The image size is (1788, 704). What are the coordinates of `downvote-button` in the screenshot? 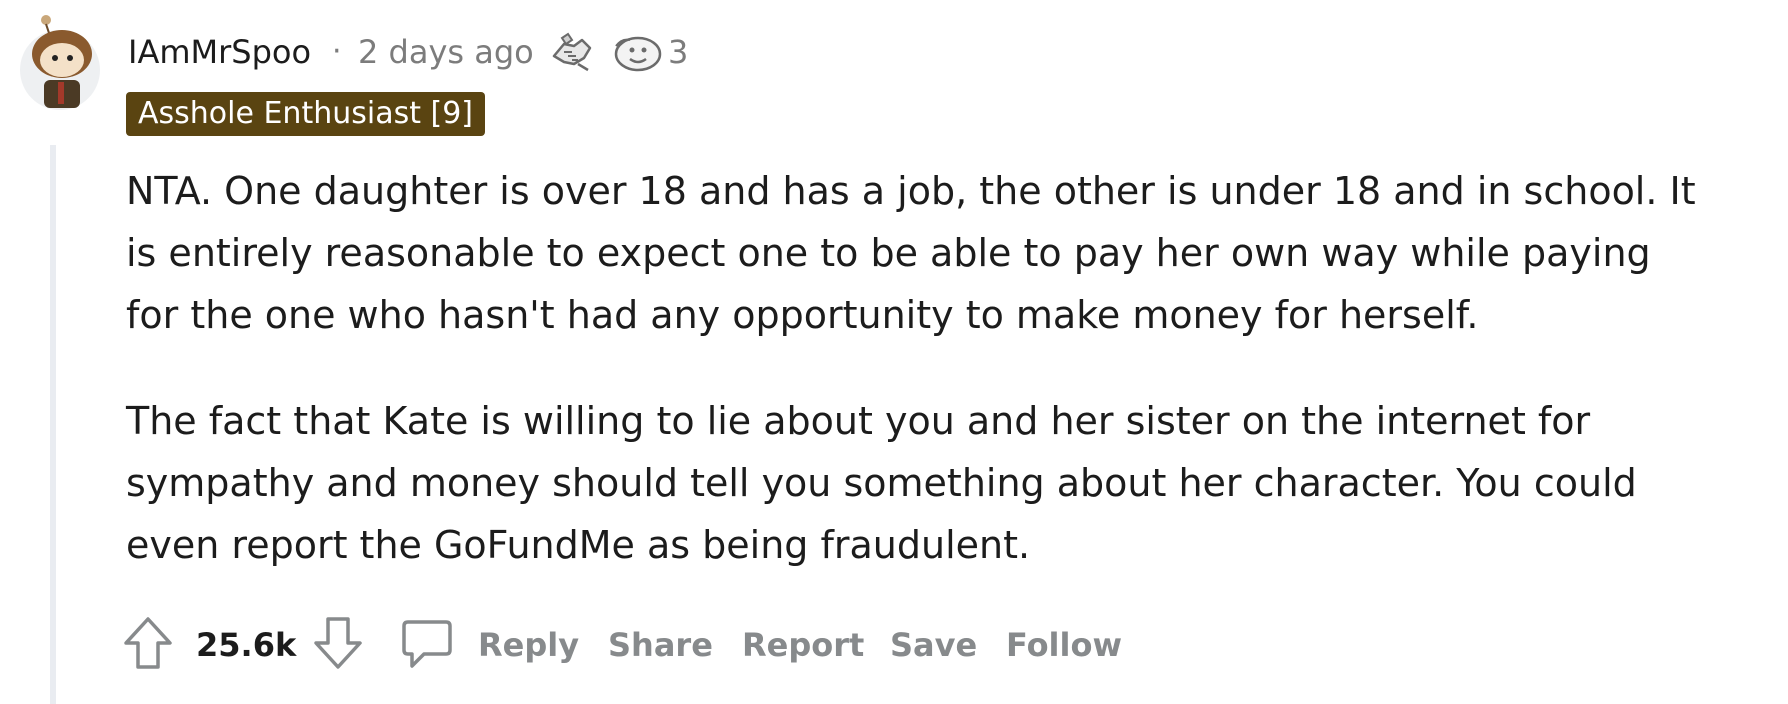 It's located at (341, 645).